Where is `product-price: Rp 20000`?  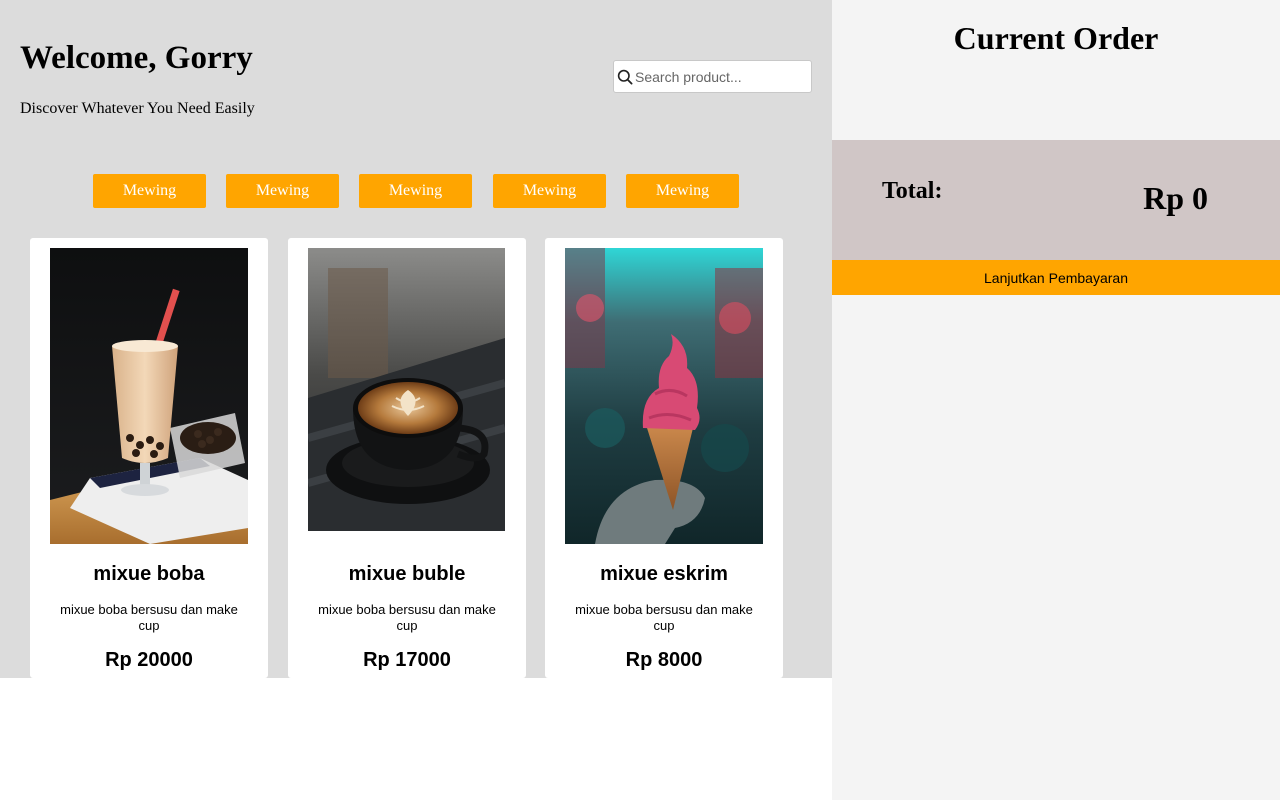
product-price: Rp 20000 is located at coordinates (149, 660).